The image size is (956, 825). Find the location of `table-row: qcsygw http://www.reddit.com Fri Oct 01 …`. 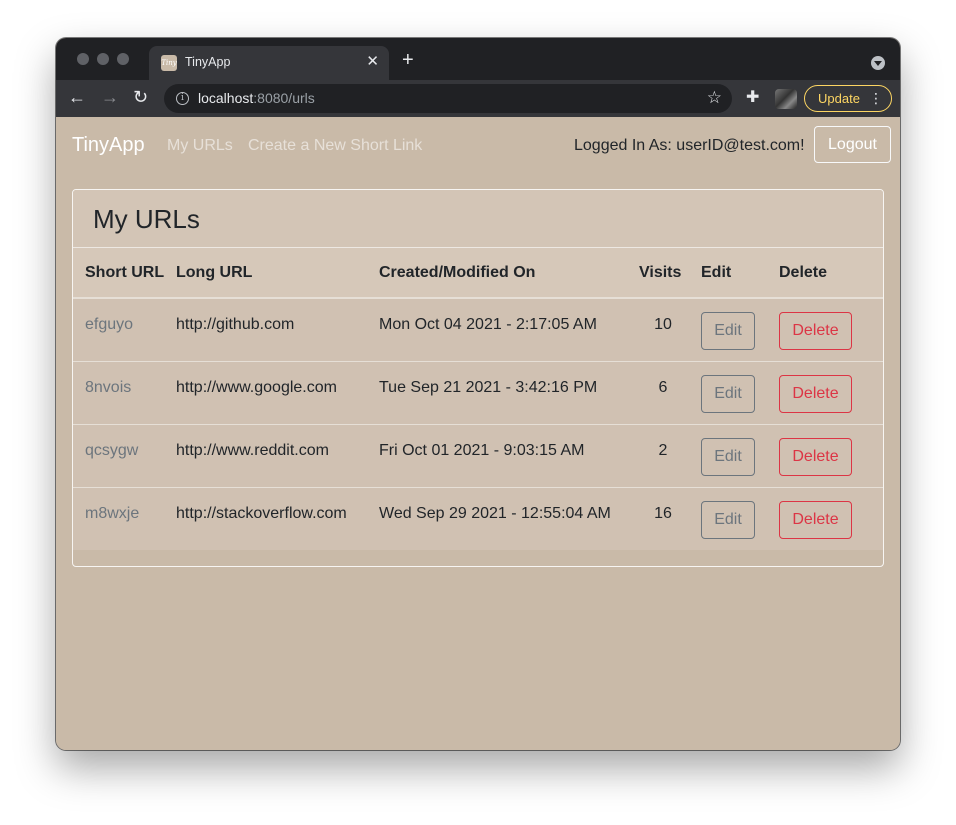

table-row: qcsygw http://www.reddit.com Fri Oct 01 … is located at coordinates (478, 455).